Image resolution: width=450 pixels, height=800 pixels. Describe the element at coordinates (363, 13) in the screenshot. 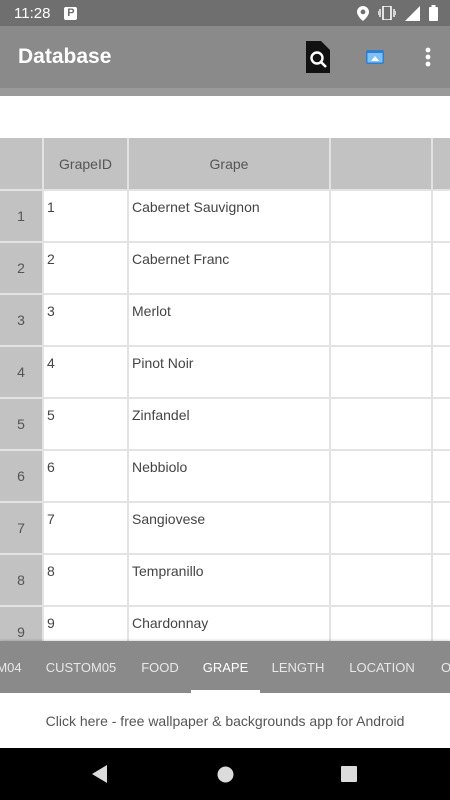

I see `location-icon` at that location.